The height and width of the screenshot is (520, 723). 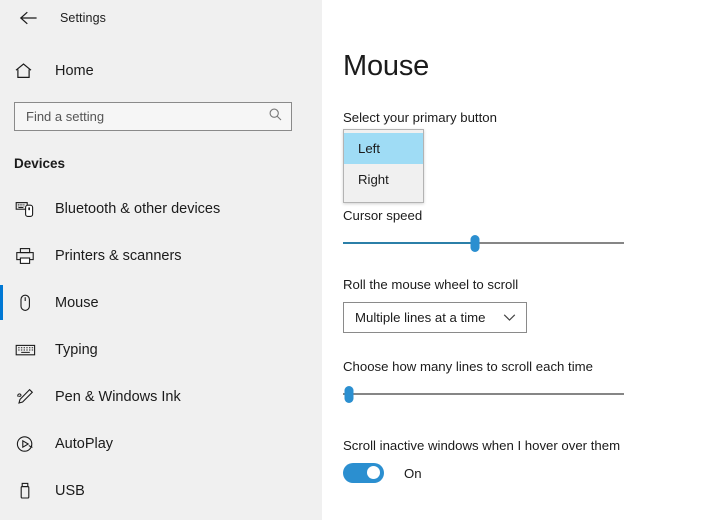 I want to click on dropdown-option-label: Left, so click(x=369, y=148).